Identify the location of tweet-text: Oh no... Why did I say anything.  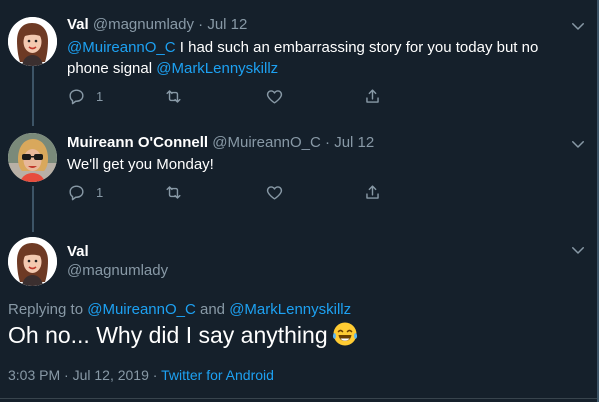
(183, 335).